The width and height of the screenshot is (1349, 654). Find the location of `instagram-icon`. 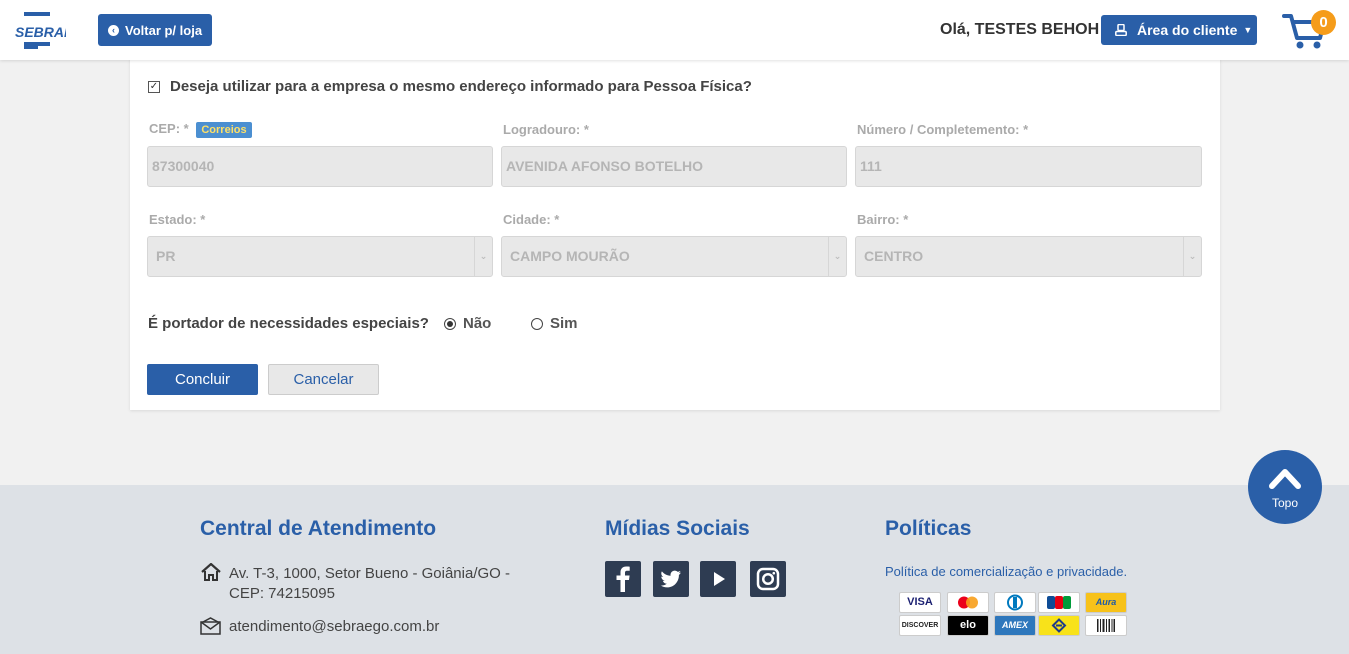

instagram-icon is located at coordinates (768, 579).